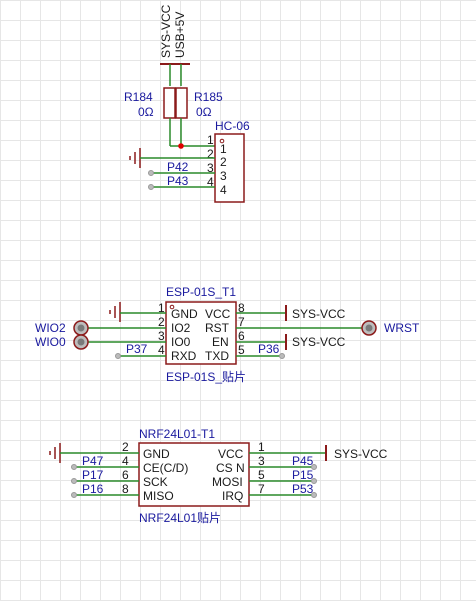 The width and height of the screenshot is (476, 601). I want to click on p16-net-port, so click(74, 495).